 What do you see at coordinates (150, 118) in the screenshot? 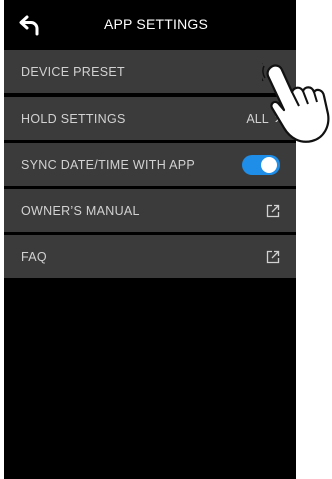
I see `settings-row-hold-settings: HOLD SETTINGS ALL ›` at bounding box center [150, 118].